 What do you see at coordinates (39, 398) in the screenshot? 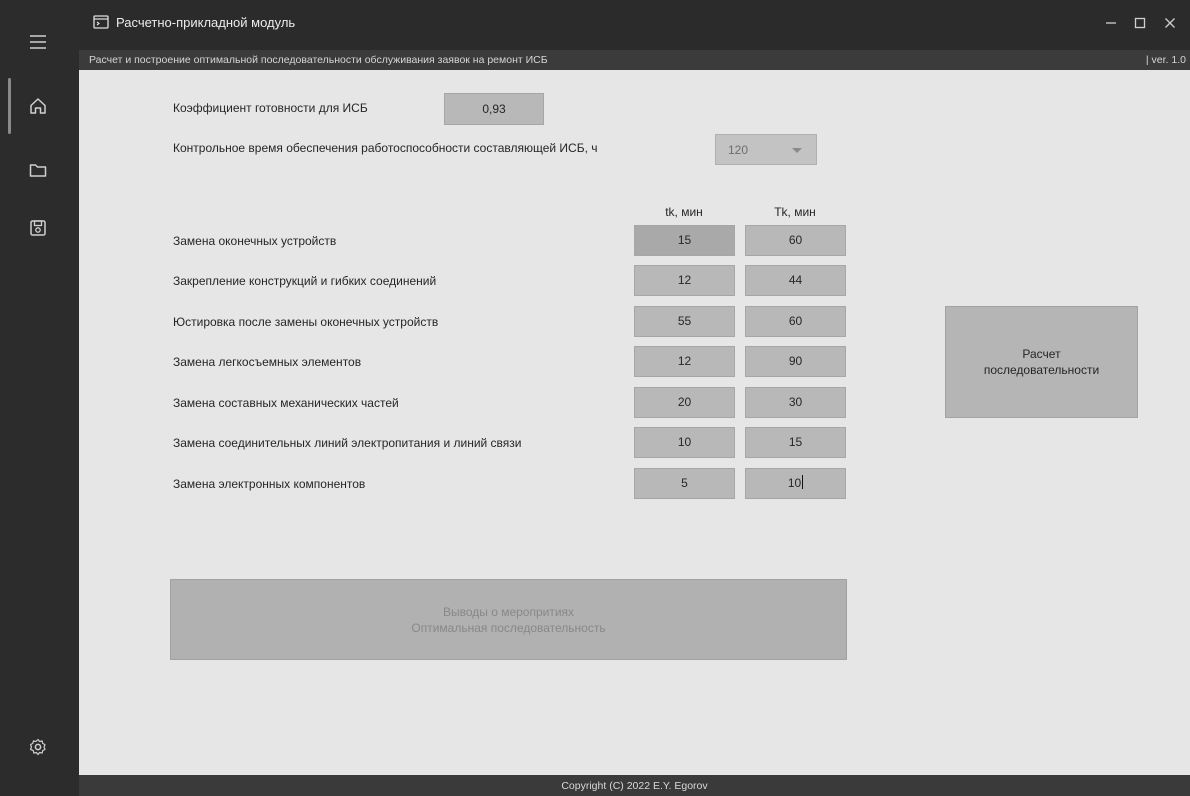
I see `sidebar` at bounding box center [39, 398].